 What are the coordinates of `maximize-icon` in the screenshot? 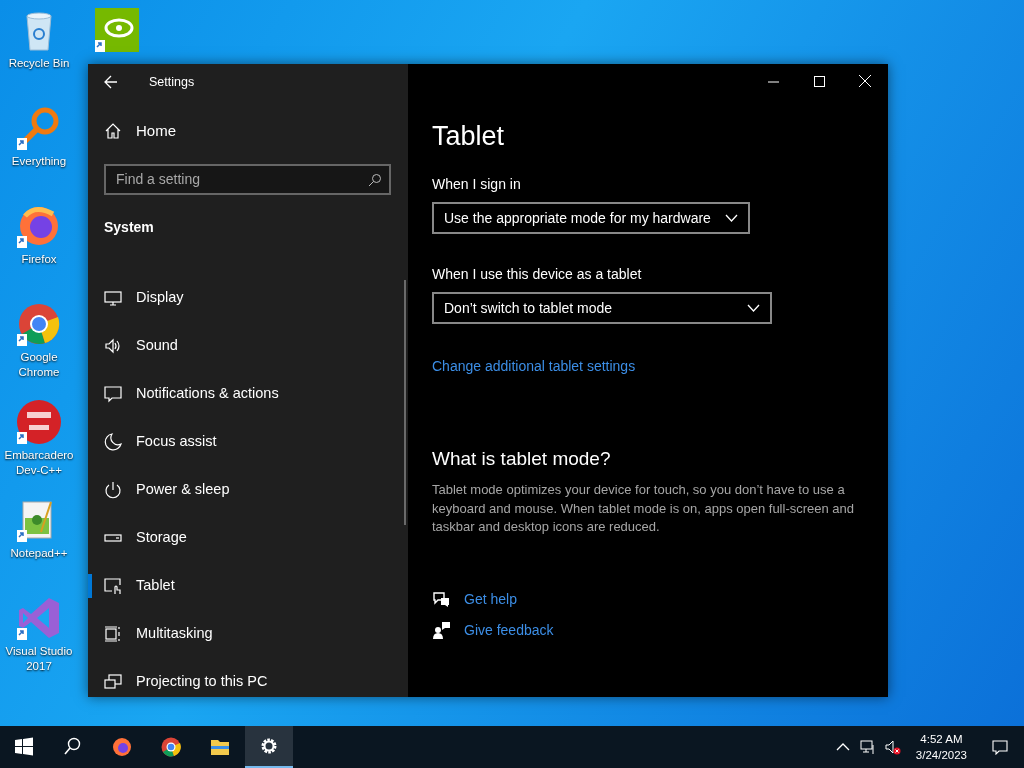 It's located at (819, 81).